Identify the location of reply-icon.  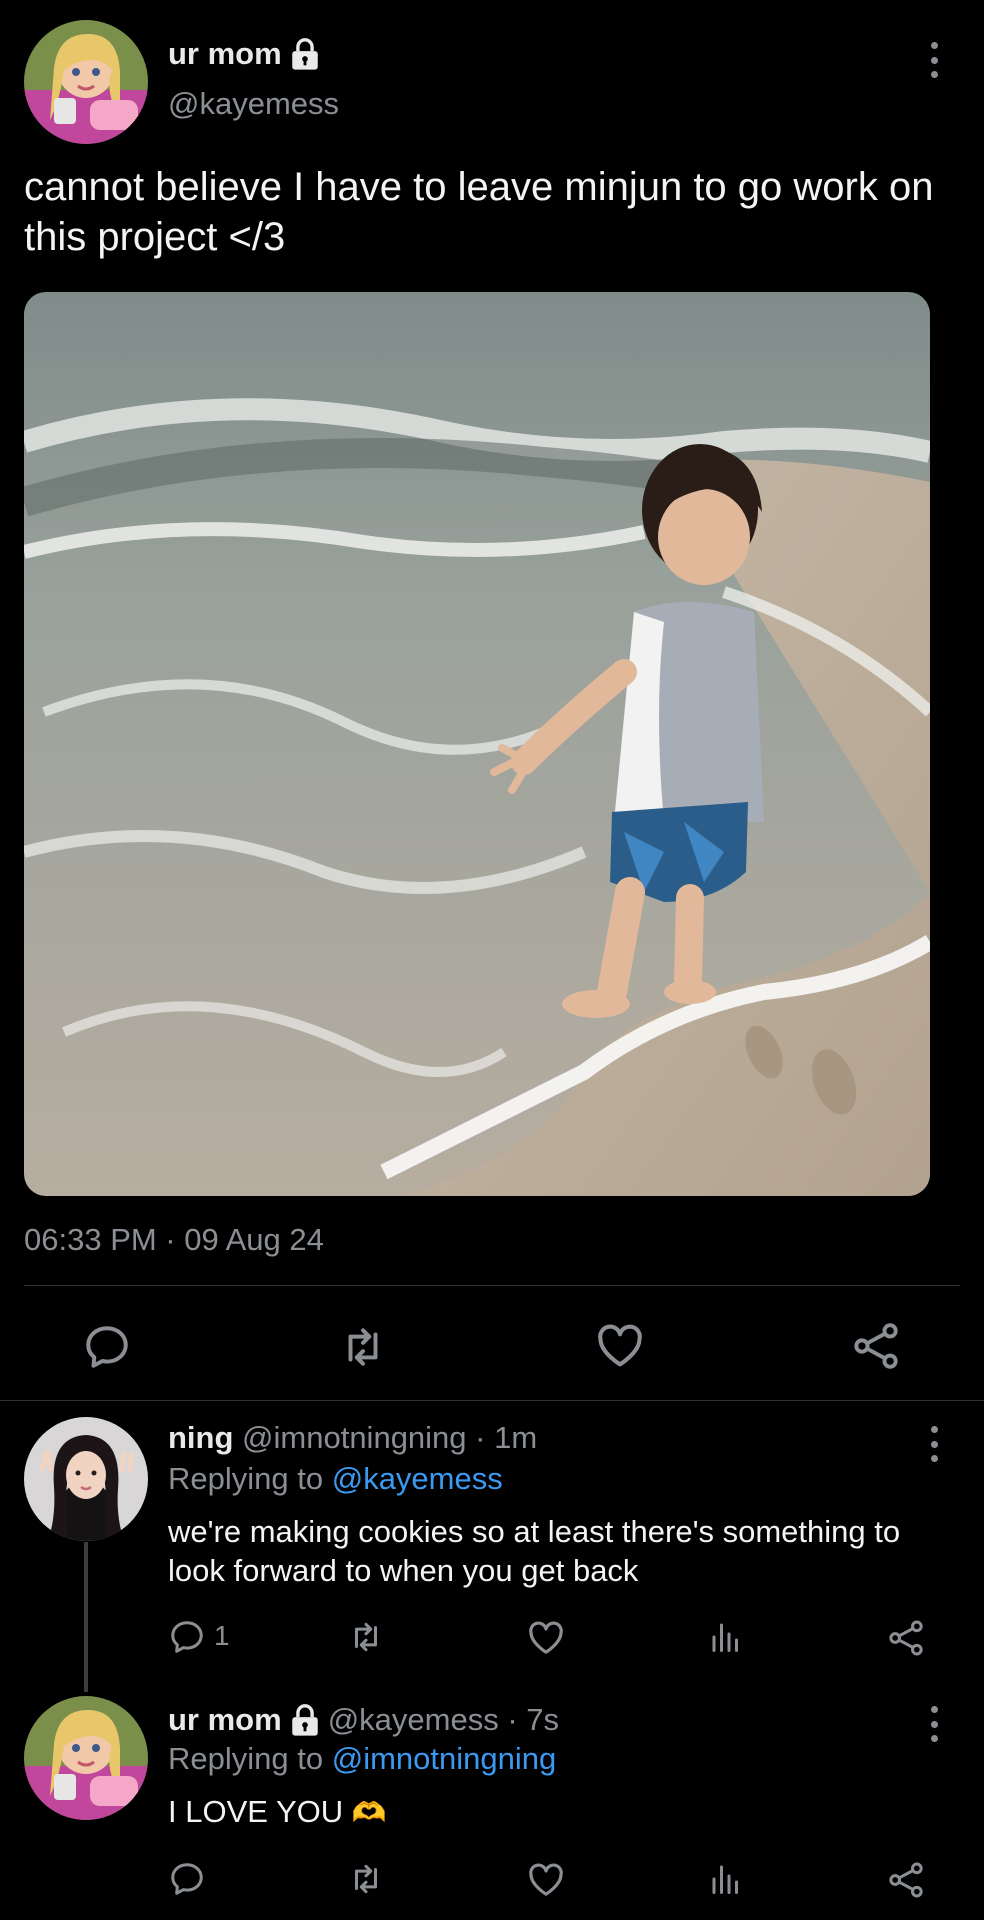
(107, 1347).